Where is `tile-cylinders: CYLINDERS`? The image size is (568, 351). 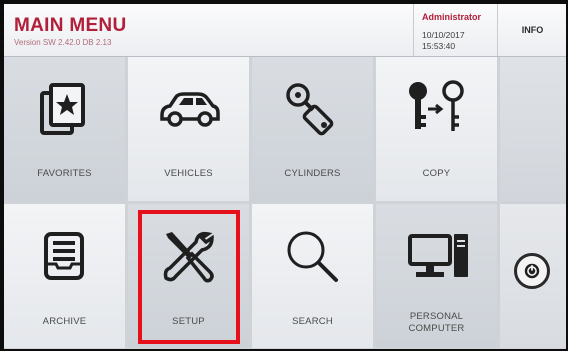 tile-cylinders: CYLINDERS is located at coordinates (312, 129).